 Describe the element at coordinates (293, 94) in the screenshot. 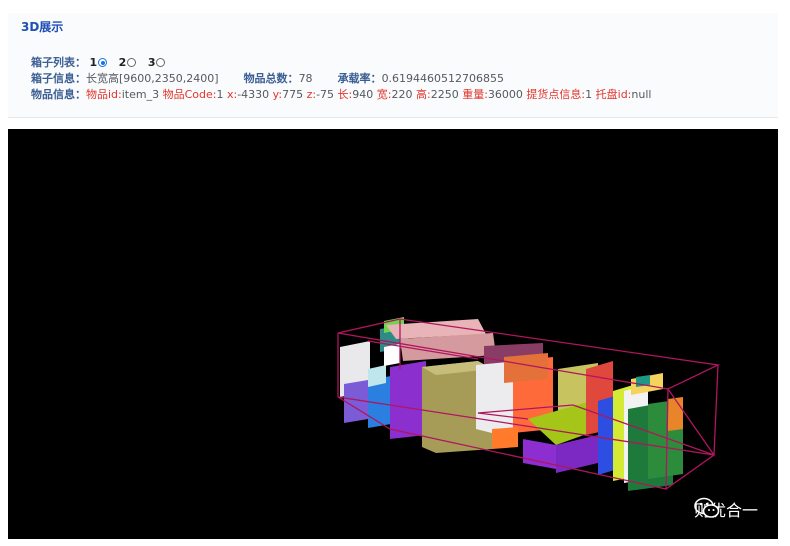

I see `item-y-value: 775` at that location.